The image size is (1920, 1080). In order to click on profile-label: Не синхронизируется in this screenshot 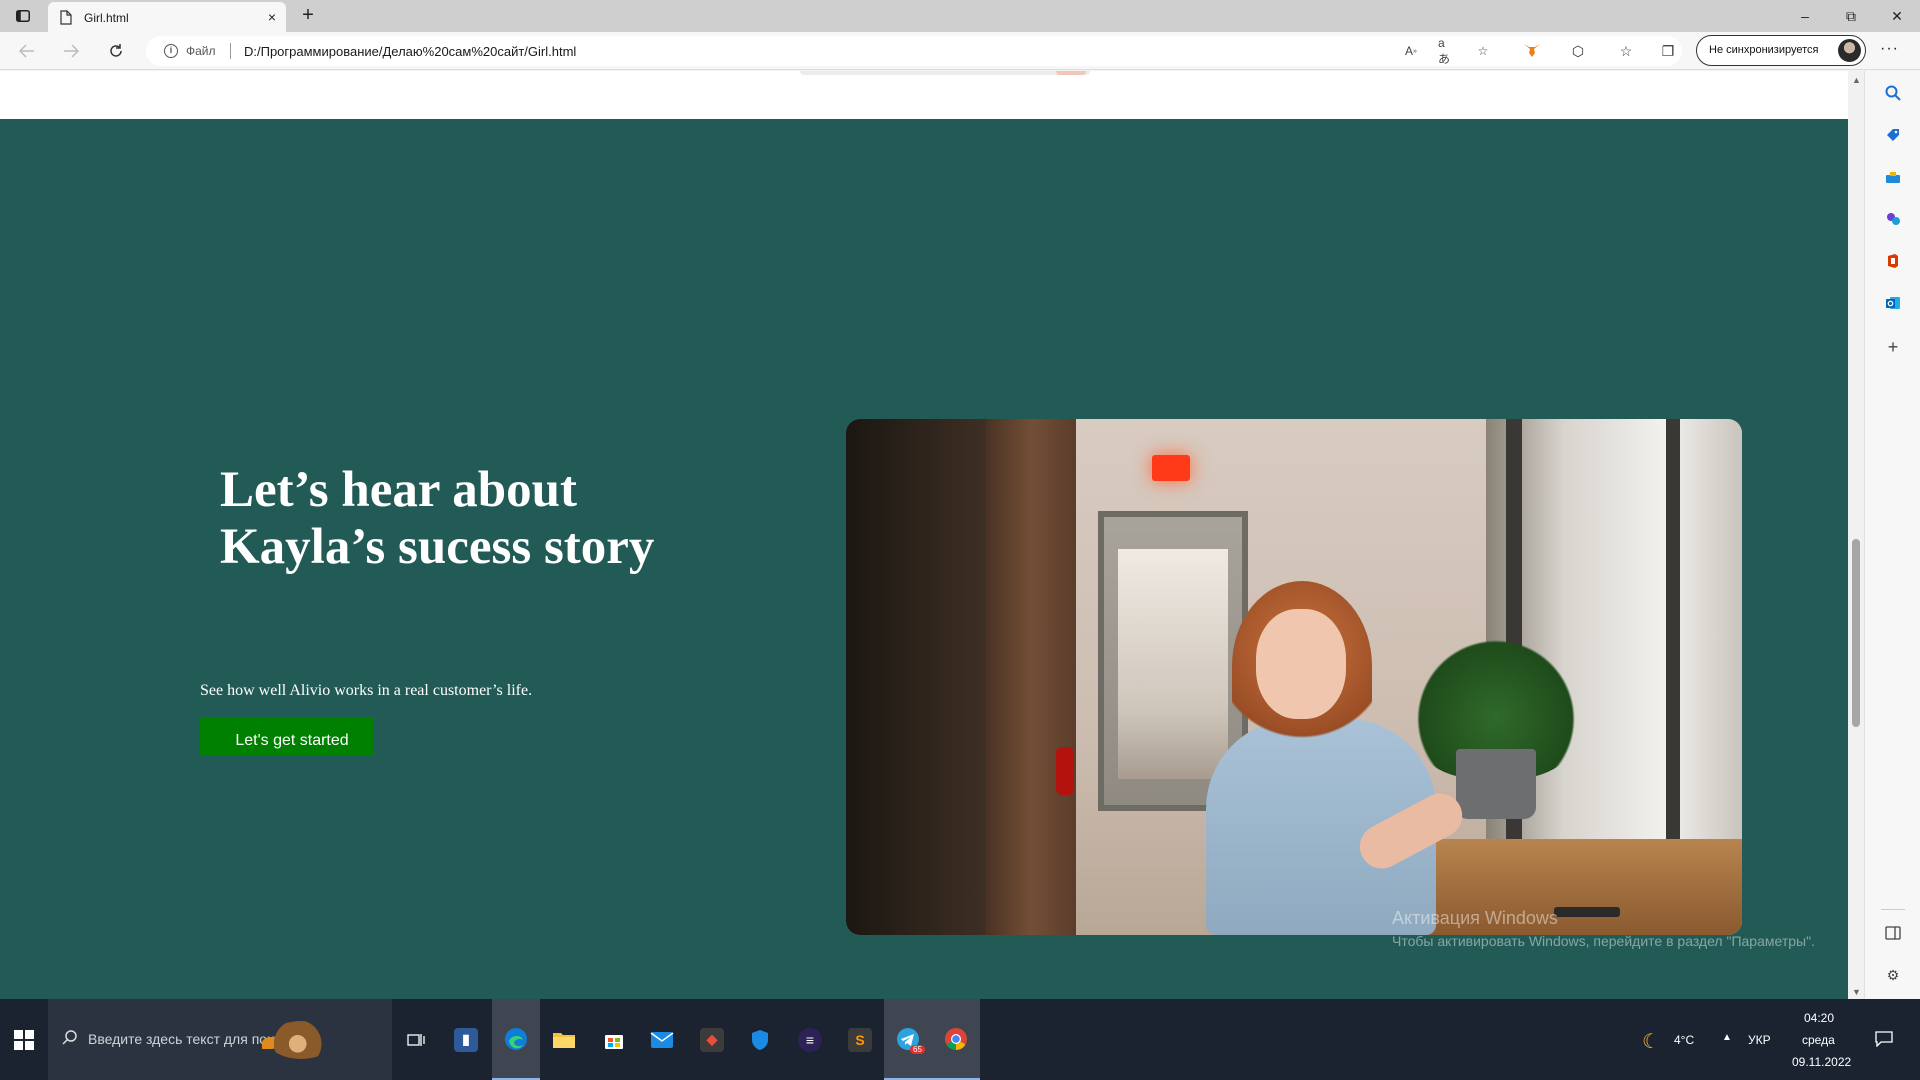, I will do `click(1764, 50)`.